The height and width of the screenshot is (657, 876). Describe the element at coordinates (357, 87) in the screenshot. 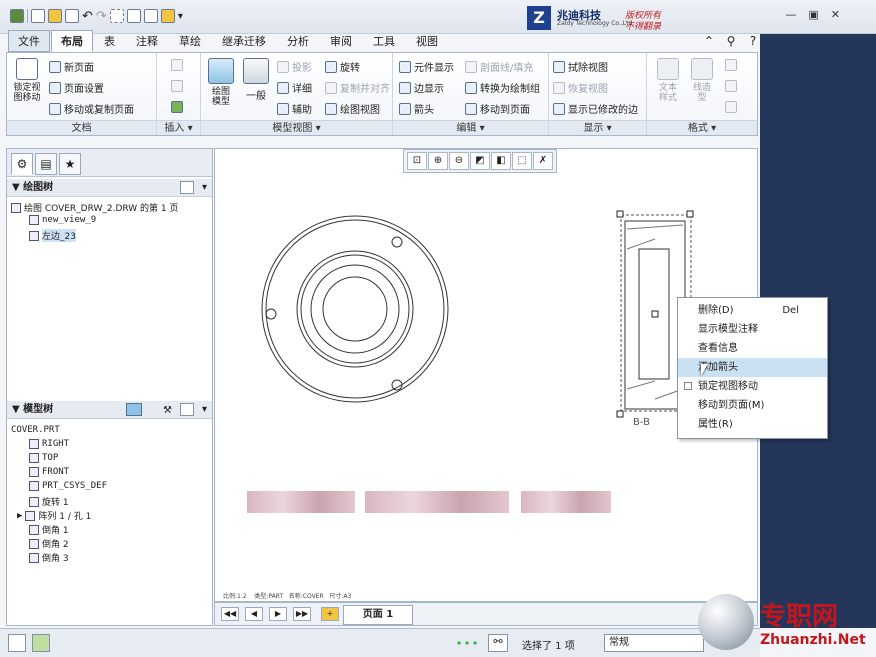

I see `copy-align-button: 复制并对齐` at that location.